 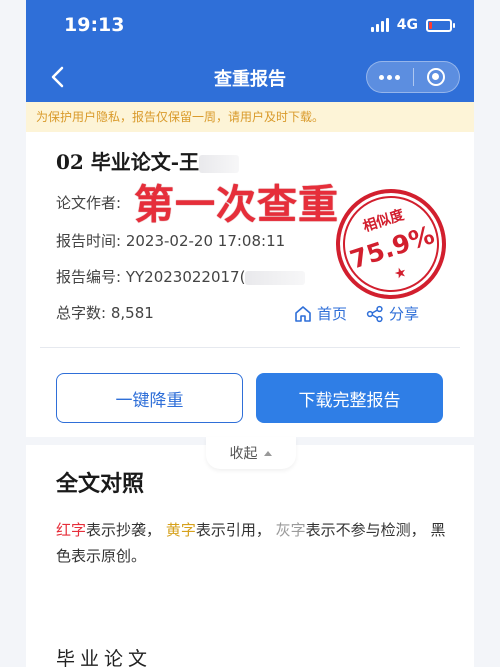 I want to click on share-label: 分享, so click(x=404, y=314).